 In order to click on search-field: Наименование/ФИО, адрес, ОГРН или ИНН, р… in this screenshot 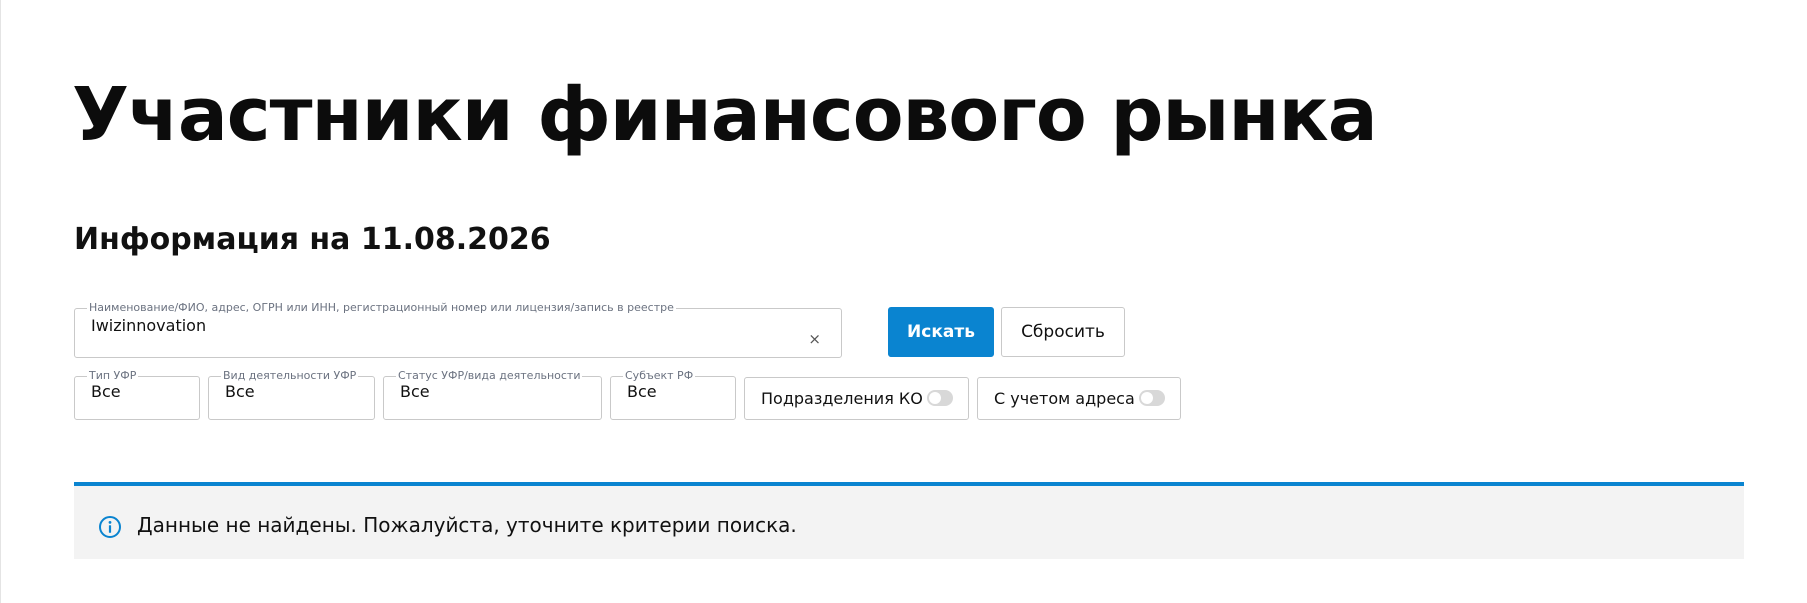, I will do `click(458, 330)`.